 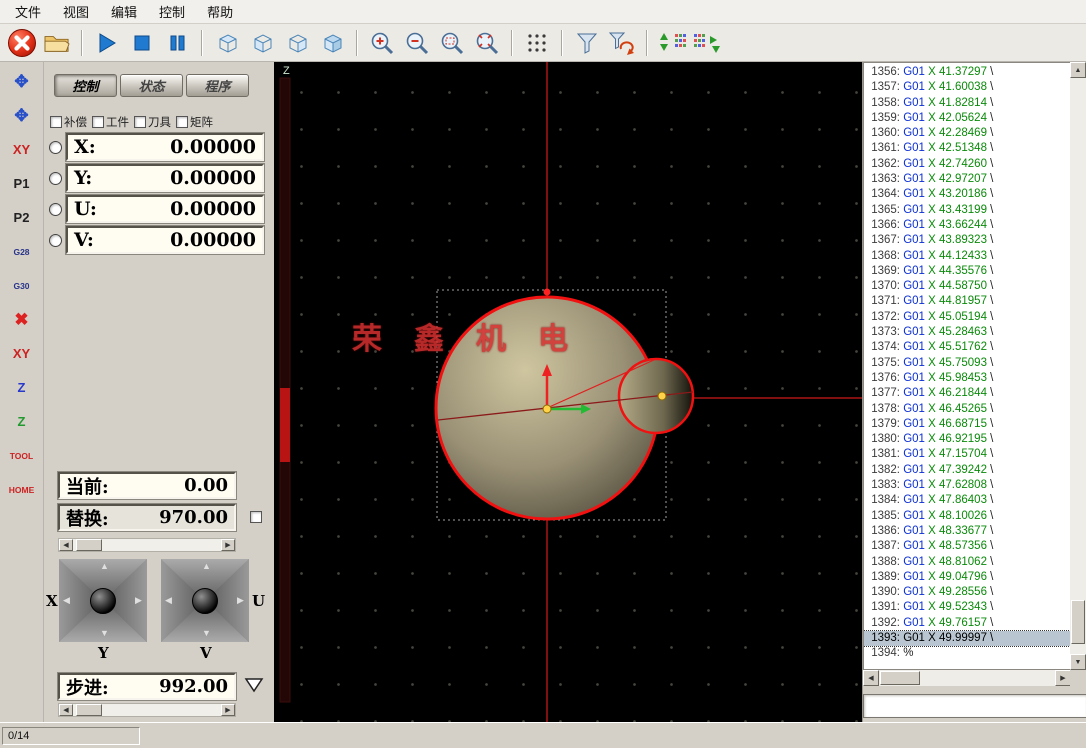 I want to click on gcode-line: 1362: G01 X 42.74260 \, so click(x=967, y=164).